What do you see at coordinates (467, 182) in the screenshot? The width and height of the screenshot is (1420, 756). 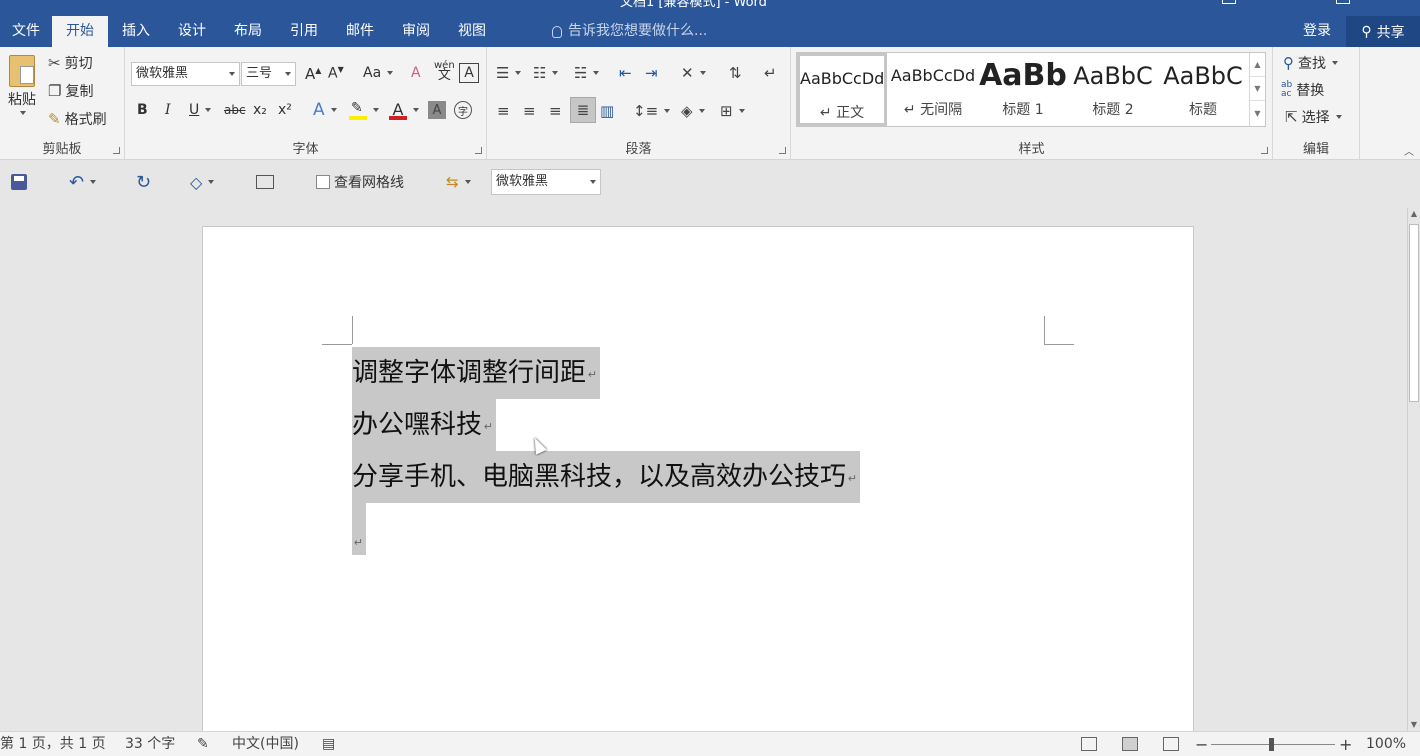 I see `paragraph-settings-dropdown-icon` at bounding box center [467, 182].